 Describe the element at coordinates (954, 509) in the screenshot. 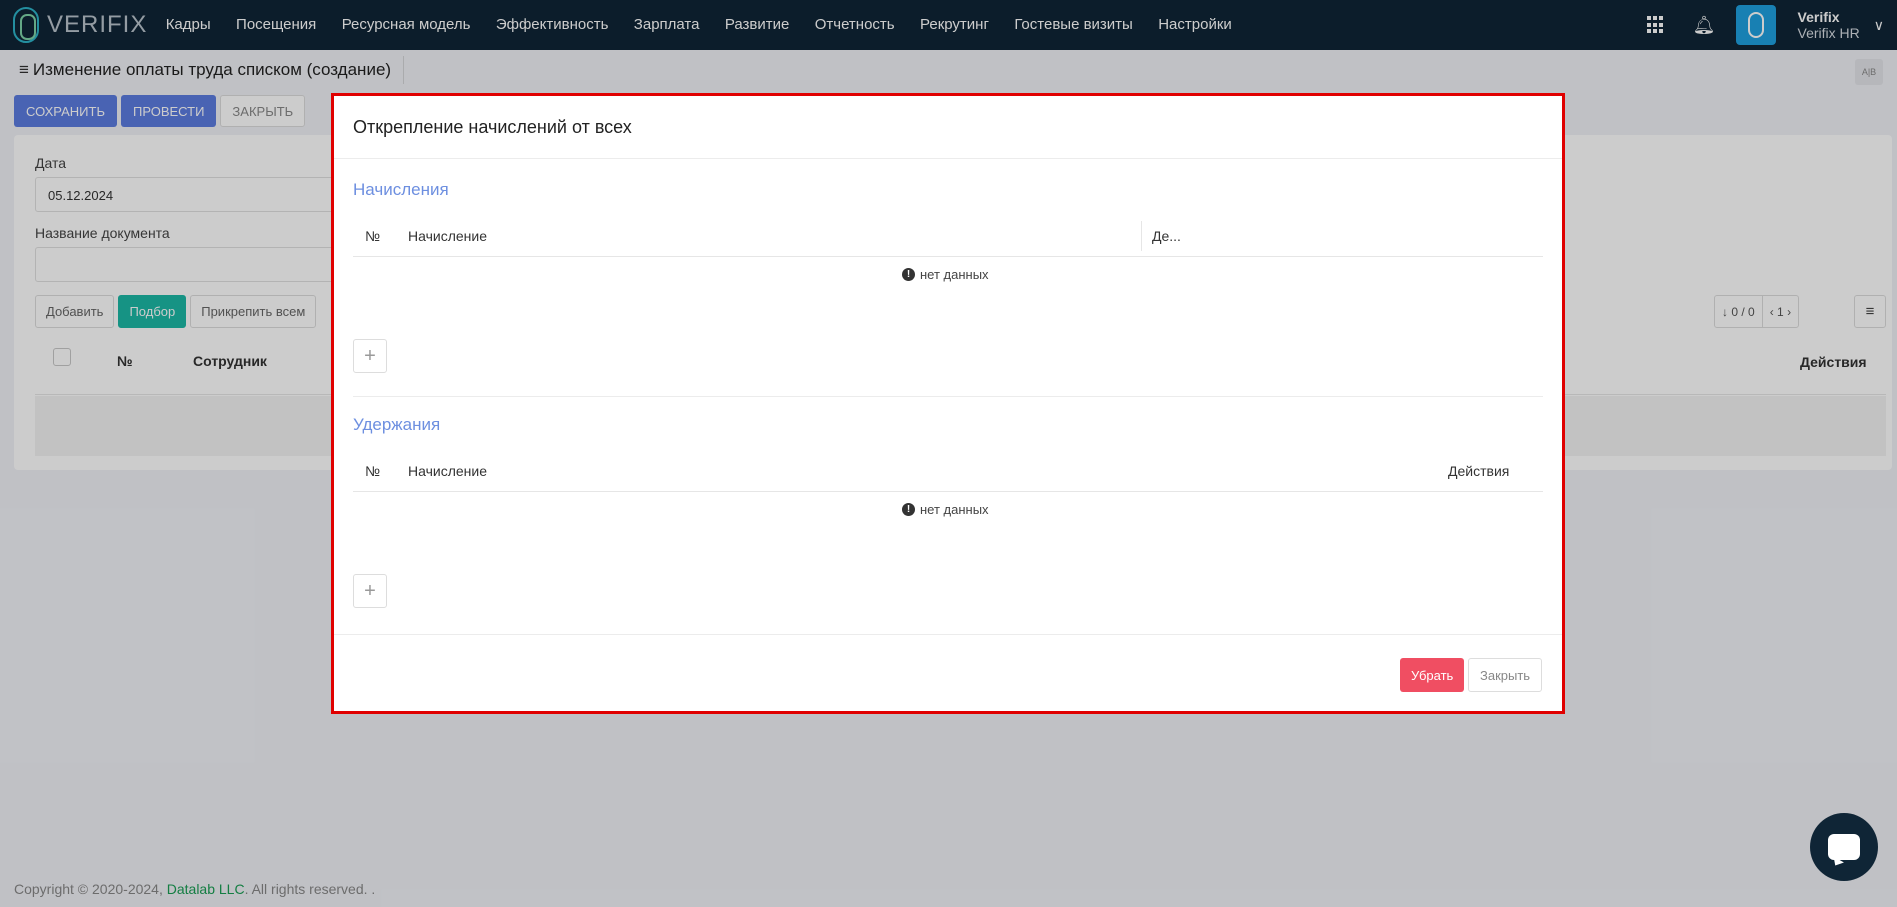

I see `deductions-empty-text: нет данных` at that location.